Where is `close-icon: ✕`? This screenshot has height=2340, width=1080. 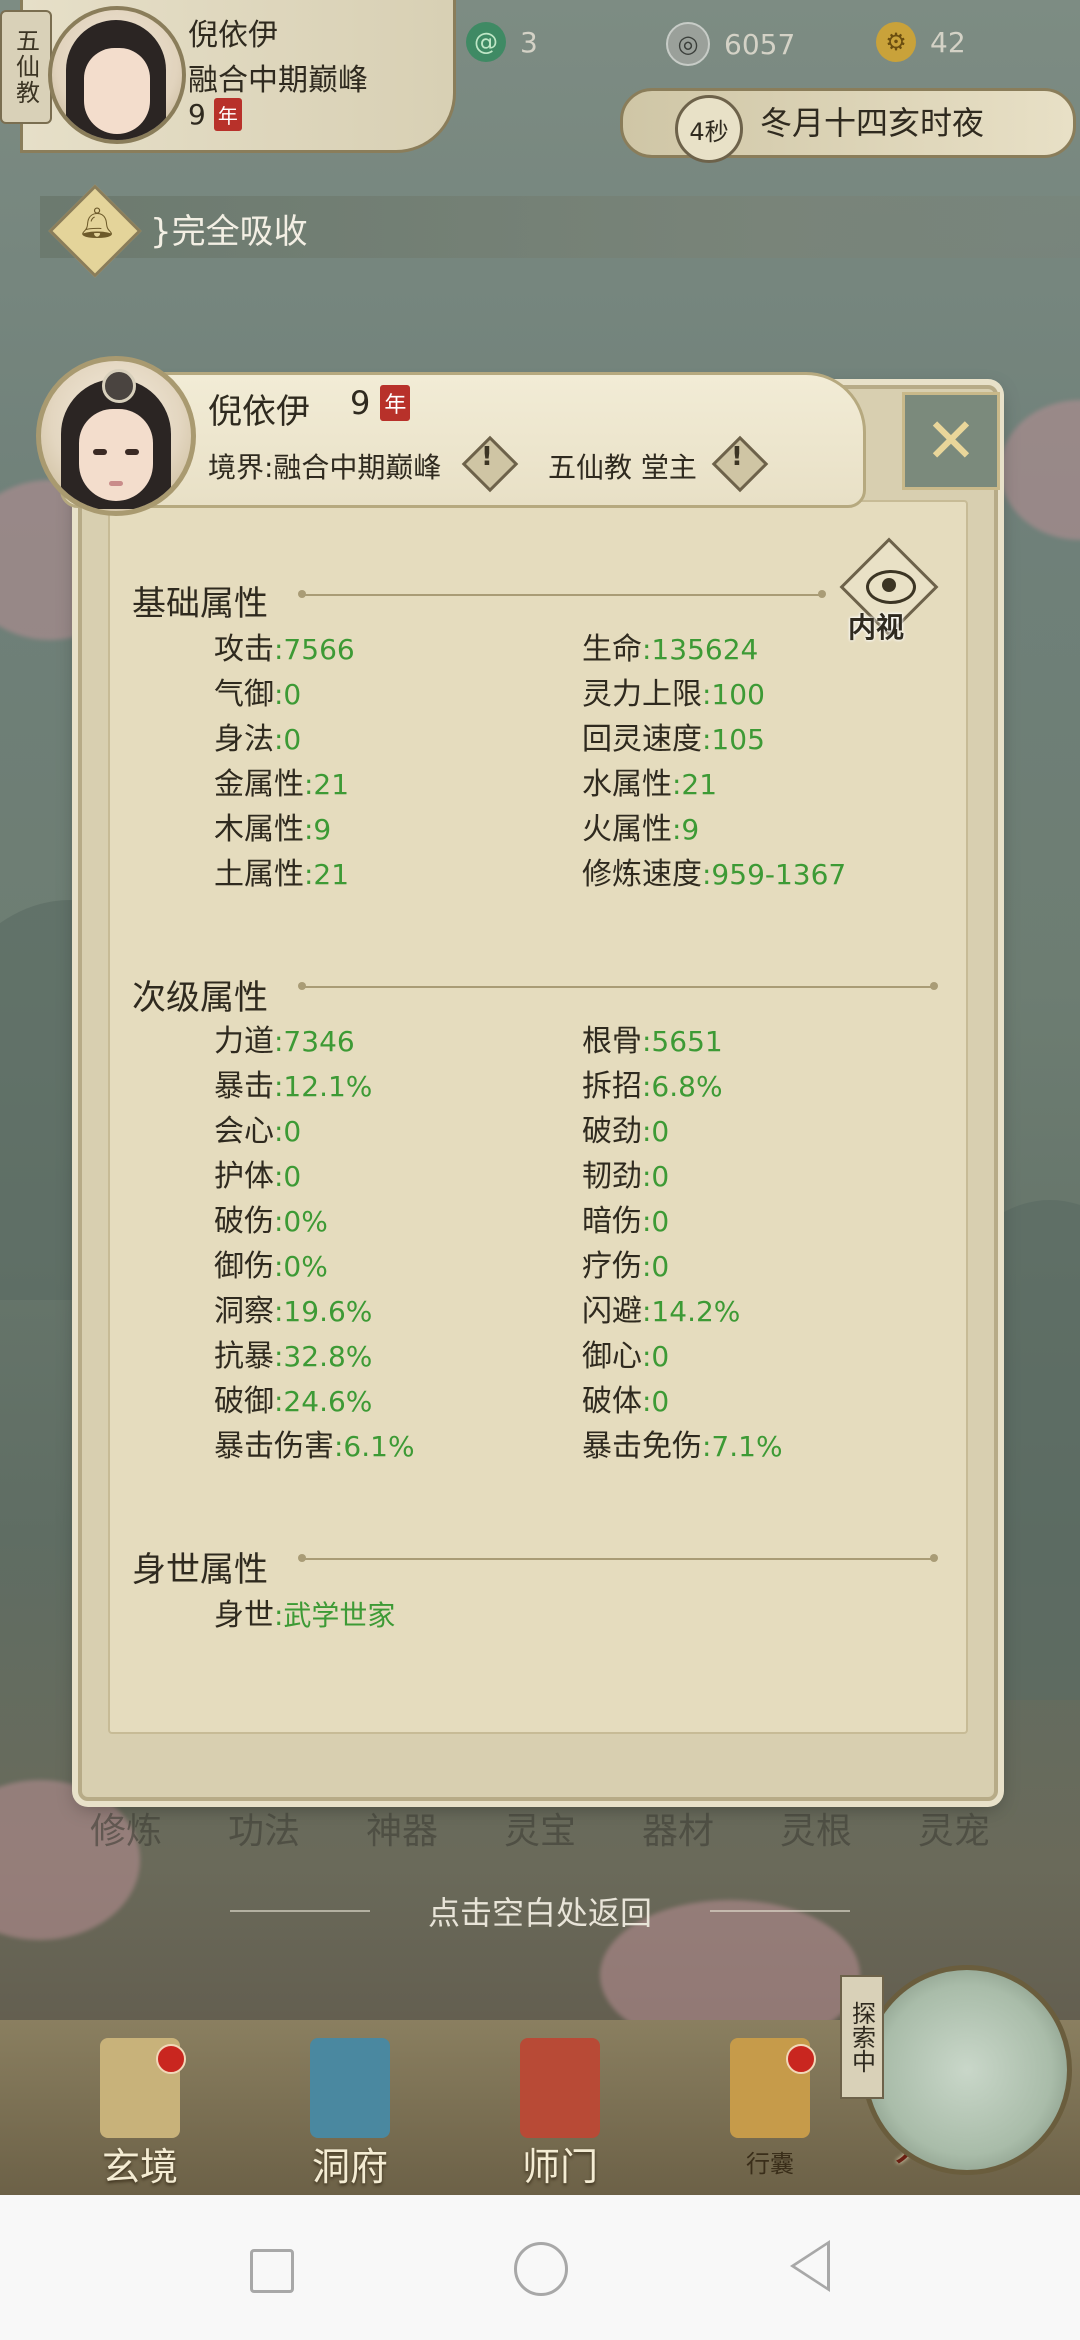
close-icon: ✕ is located at coordinates (951, 440).